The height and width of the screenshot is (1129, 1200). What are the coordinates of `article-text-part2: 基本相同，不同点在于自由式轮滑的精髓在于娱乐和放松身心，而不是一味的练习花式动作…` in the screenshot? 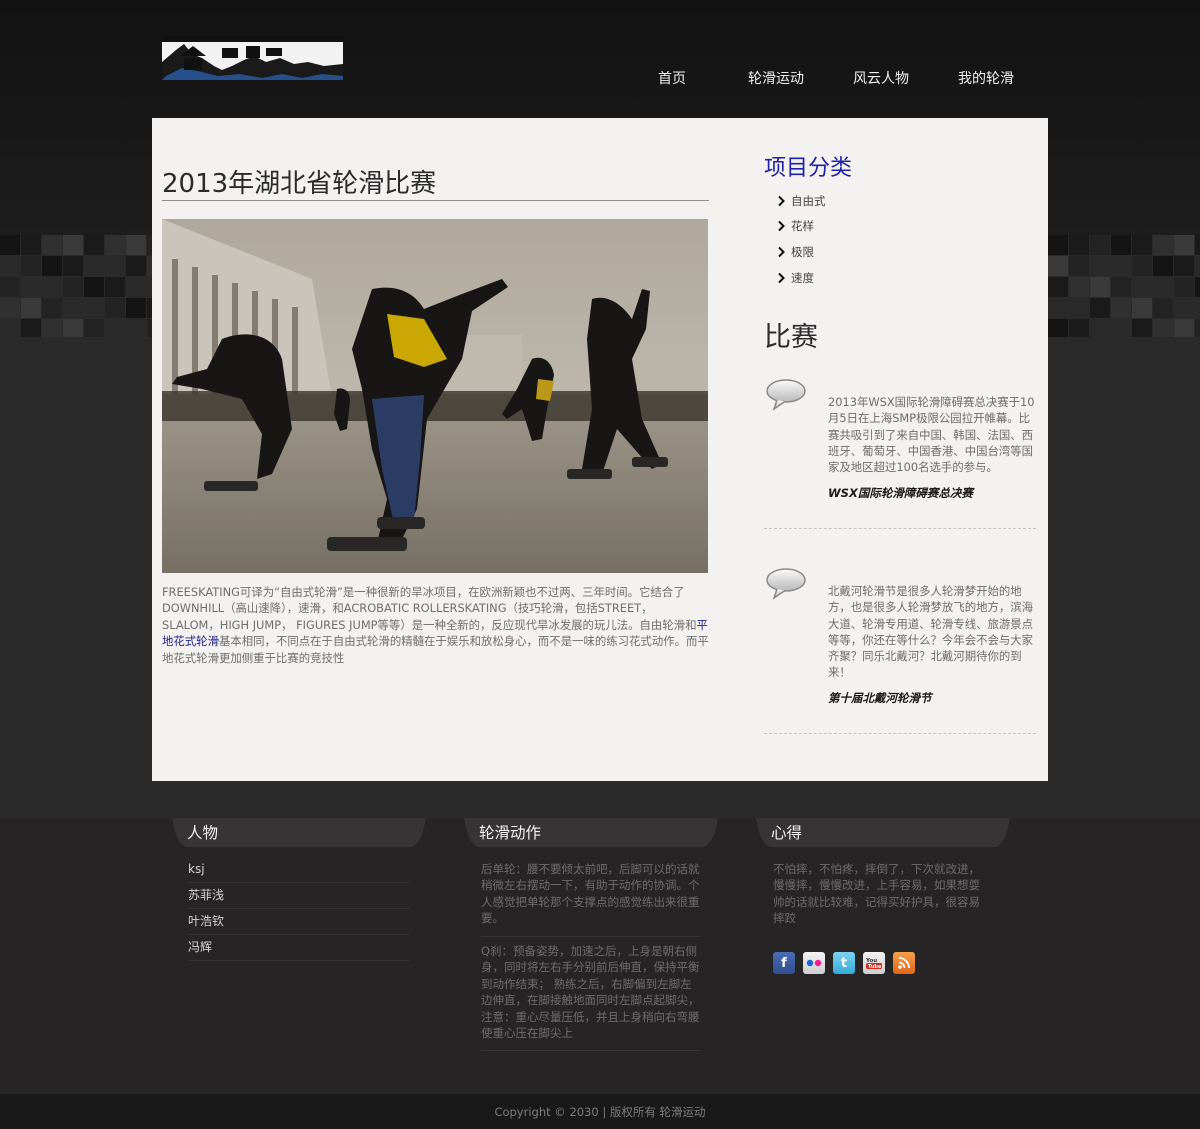 It's located at (435, 649).